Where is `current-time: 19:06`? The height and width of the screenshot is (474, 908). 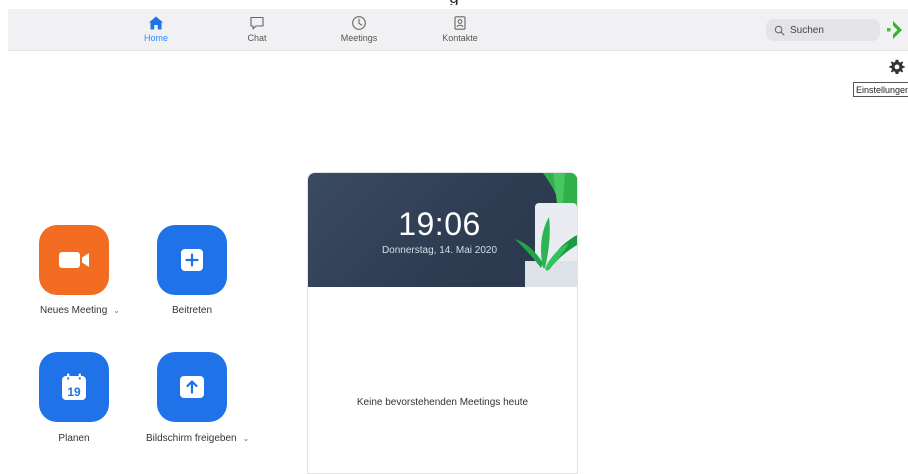
current-time: 19:06 is located at coordinates (439, 224).